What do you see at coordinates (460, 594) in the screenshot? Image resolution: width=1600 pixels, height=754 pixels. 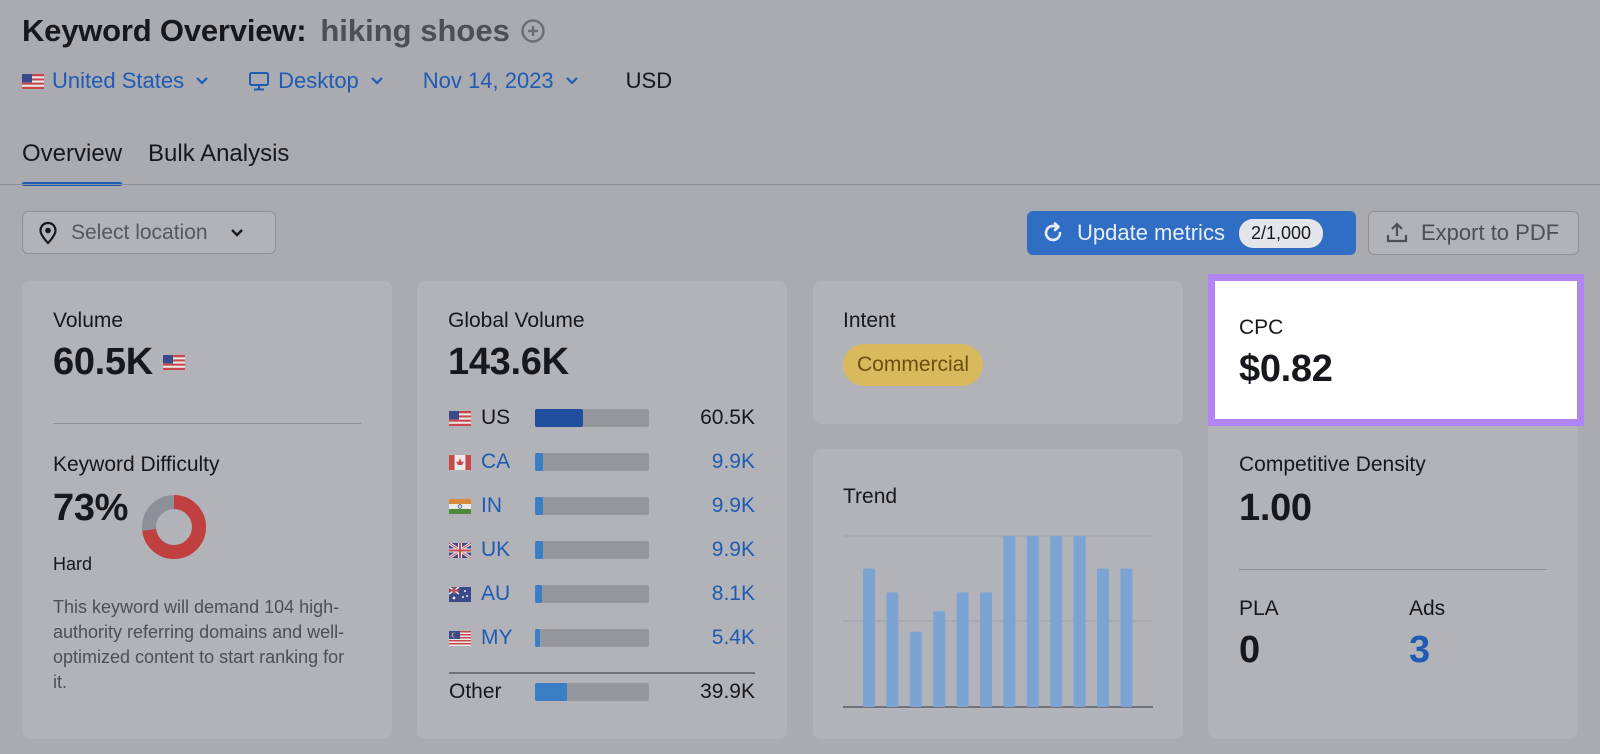 I see `au-flag-icon` at bounding box center [460, 594].